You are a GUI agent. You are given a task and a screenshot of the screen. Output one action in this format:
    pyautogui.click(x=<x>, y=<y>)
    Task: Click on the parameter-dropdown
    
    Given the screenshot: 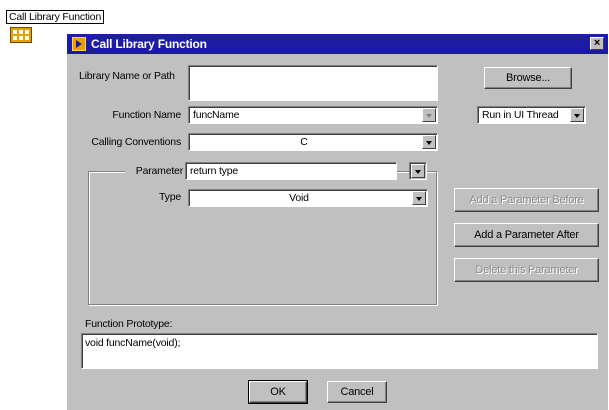 What is the action you would take?
    pyautogui.click(x=418, y=171)
    